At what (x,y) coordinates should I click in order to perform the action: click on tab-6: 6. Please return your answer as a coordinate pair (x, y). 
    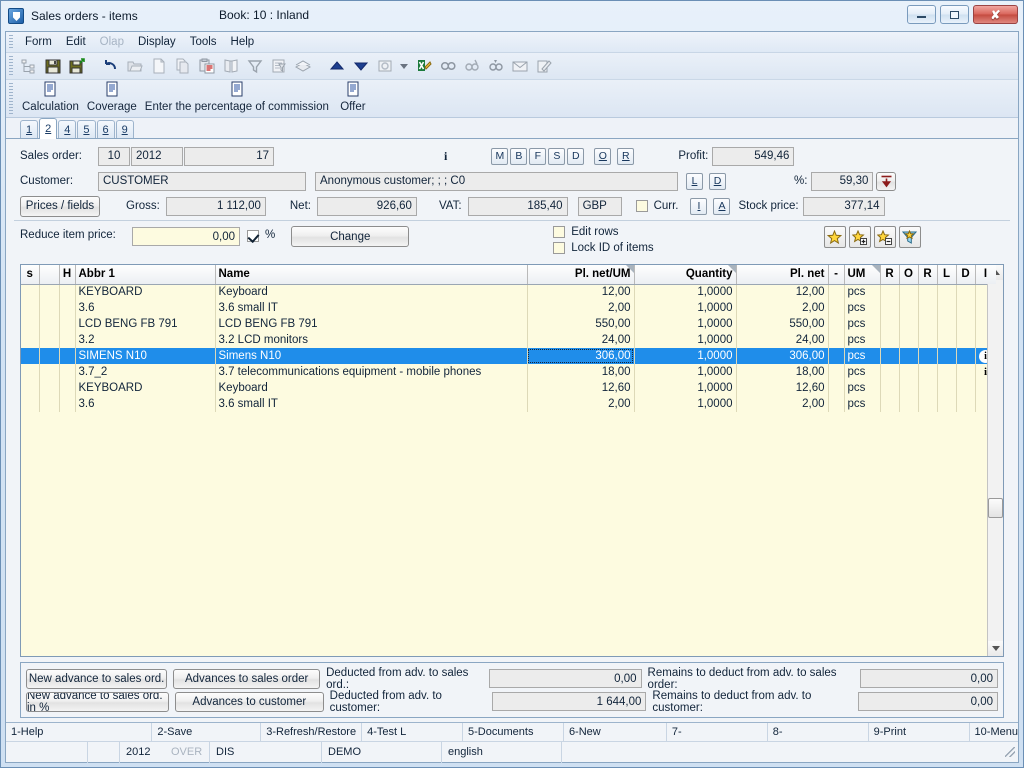
    Looking at the image, I should click on (105, 129).